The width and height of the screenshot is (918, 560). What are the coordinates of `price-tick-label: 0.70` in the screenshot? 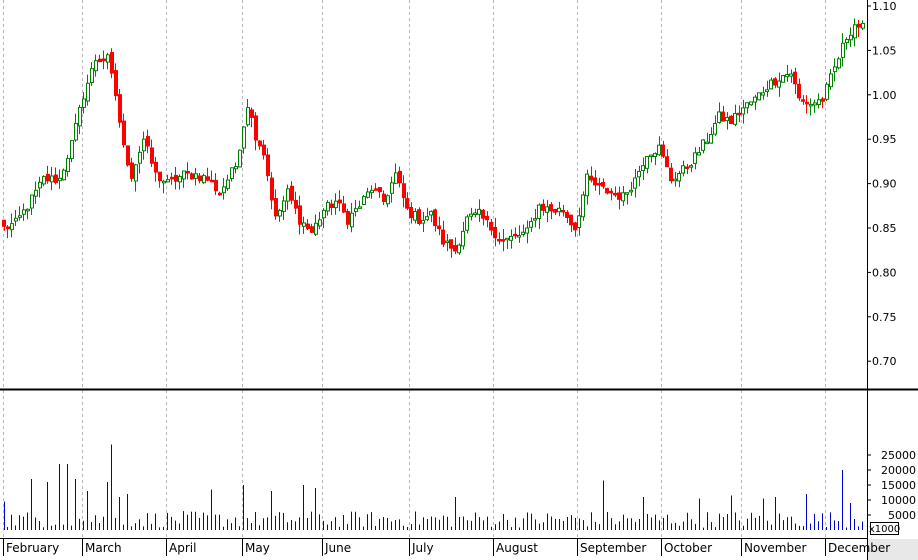 It's located at (884, 361).